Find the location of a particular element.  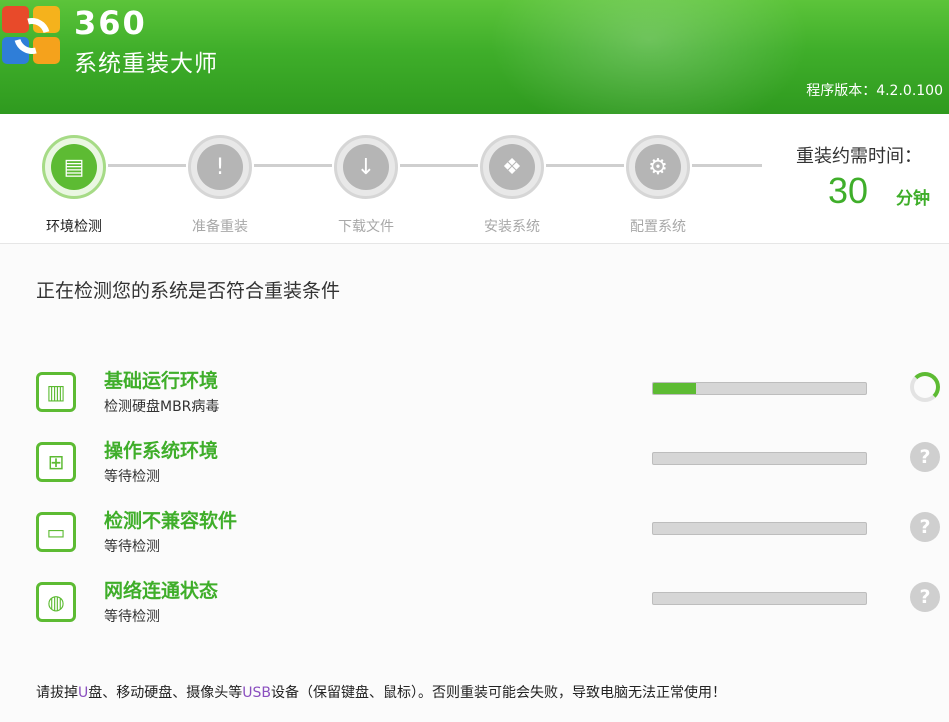

clipboard-icon: ! is located at coordinates (220, 167).